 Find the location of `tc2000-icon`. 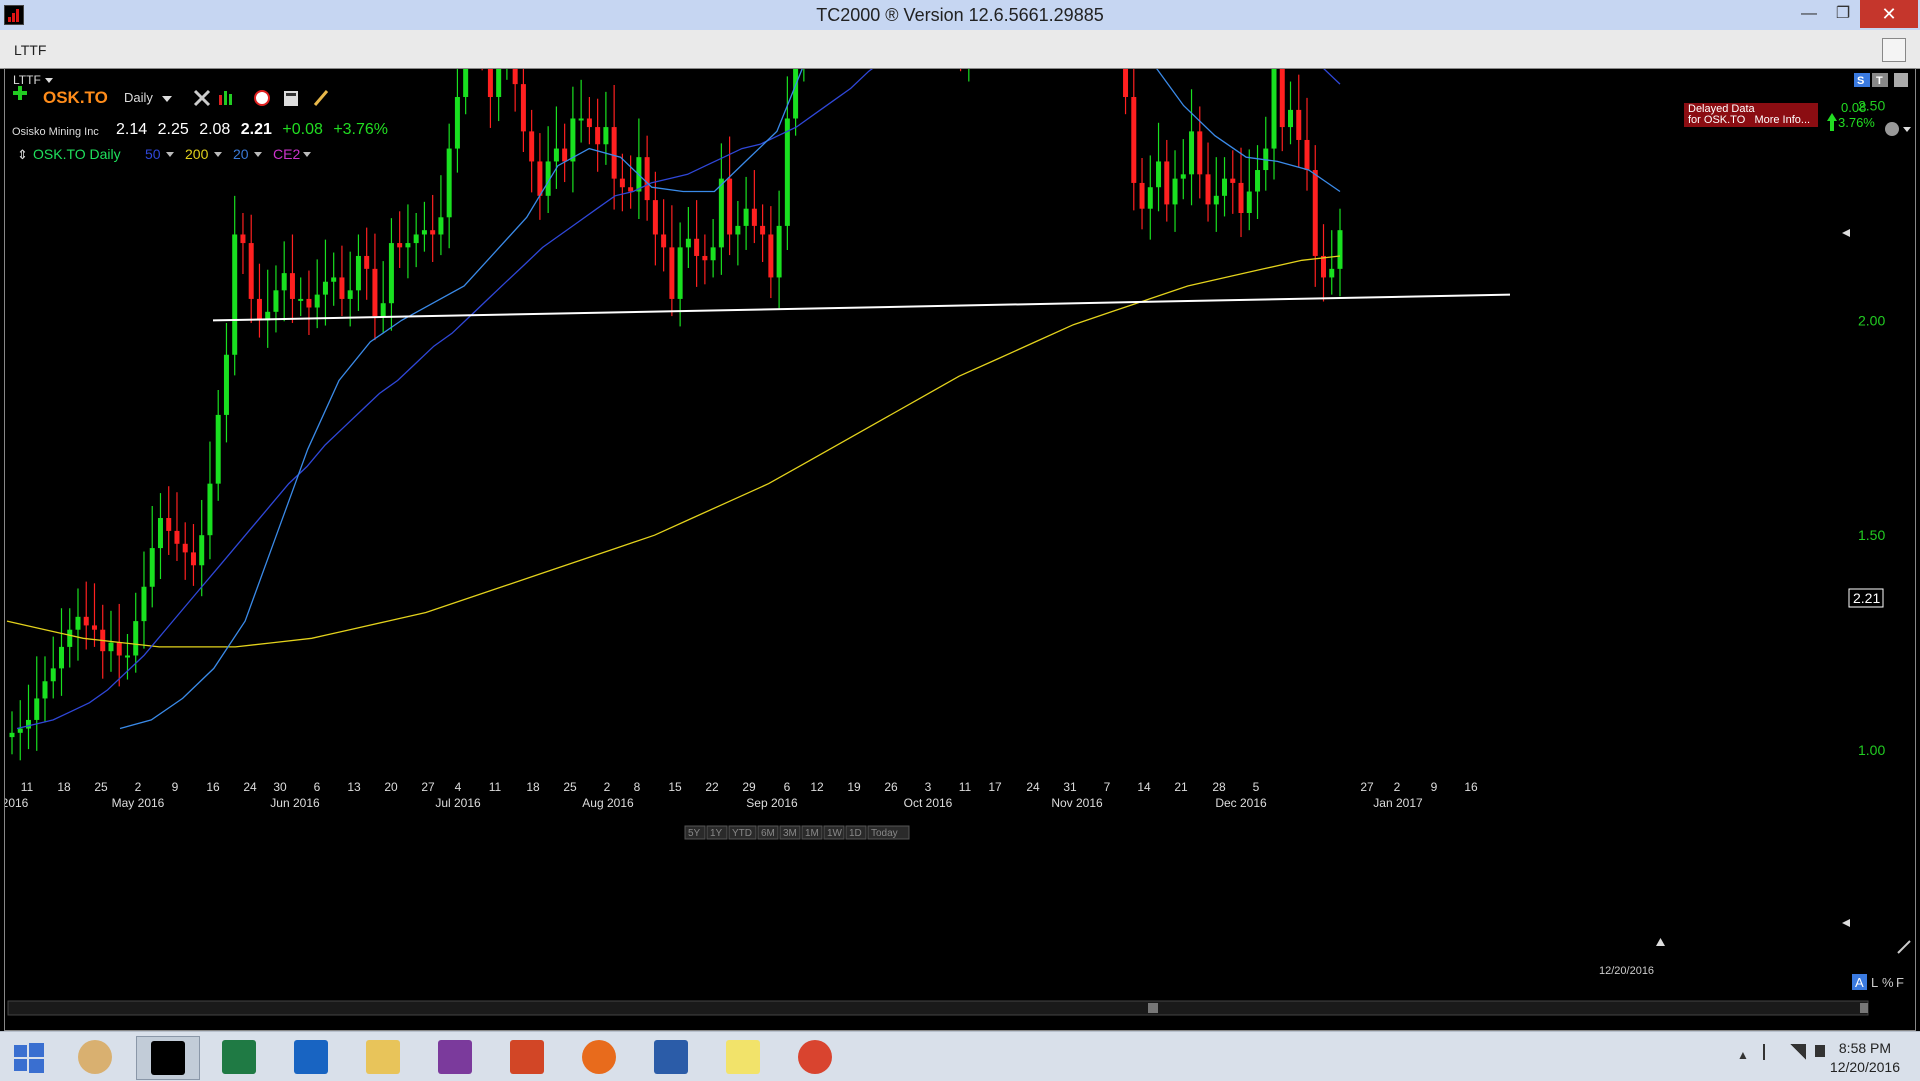

tc2000-icon is located at coordinates (168, 1058).